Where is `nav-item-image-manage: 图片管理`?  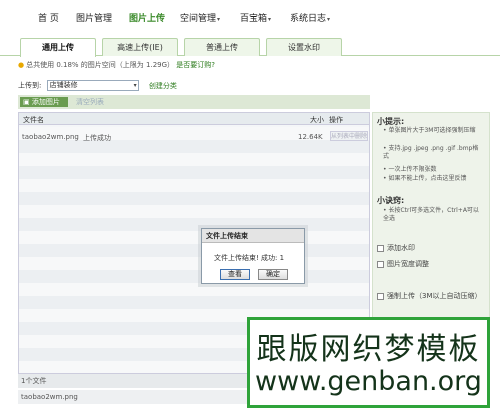 nav-item-image-manage: 图片管理 is located at coordinates (94, 17).